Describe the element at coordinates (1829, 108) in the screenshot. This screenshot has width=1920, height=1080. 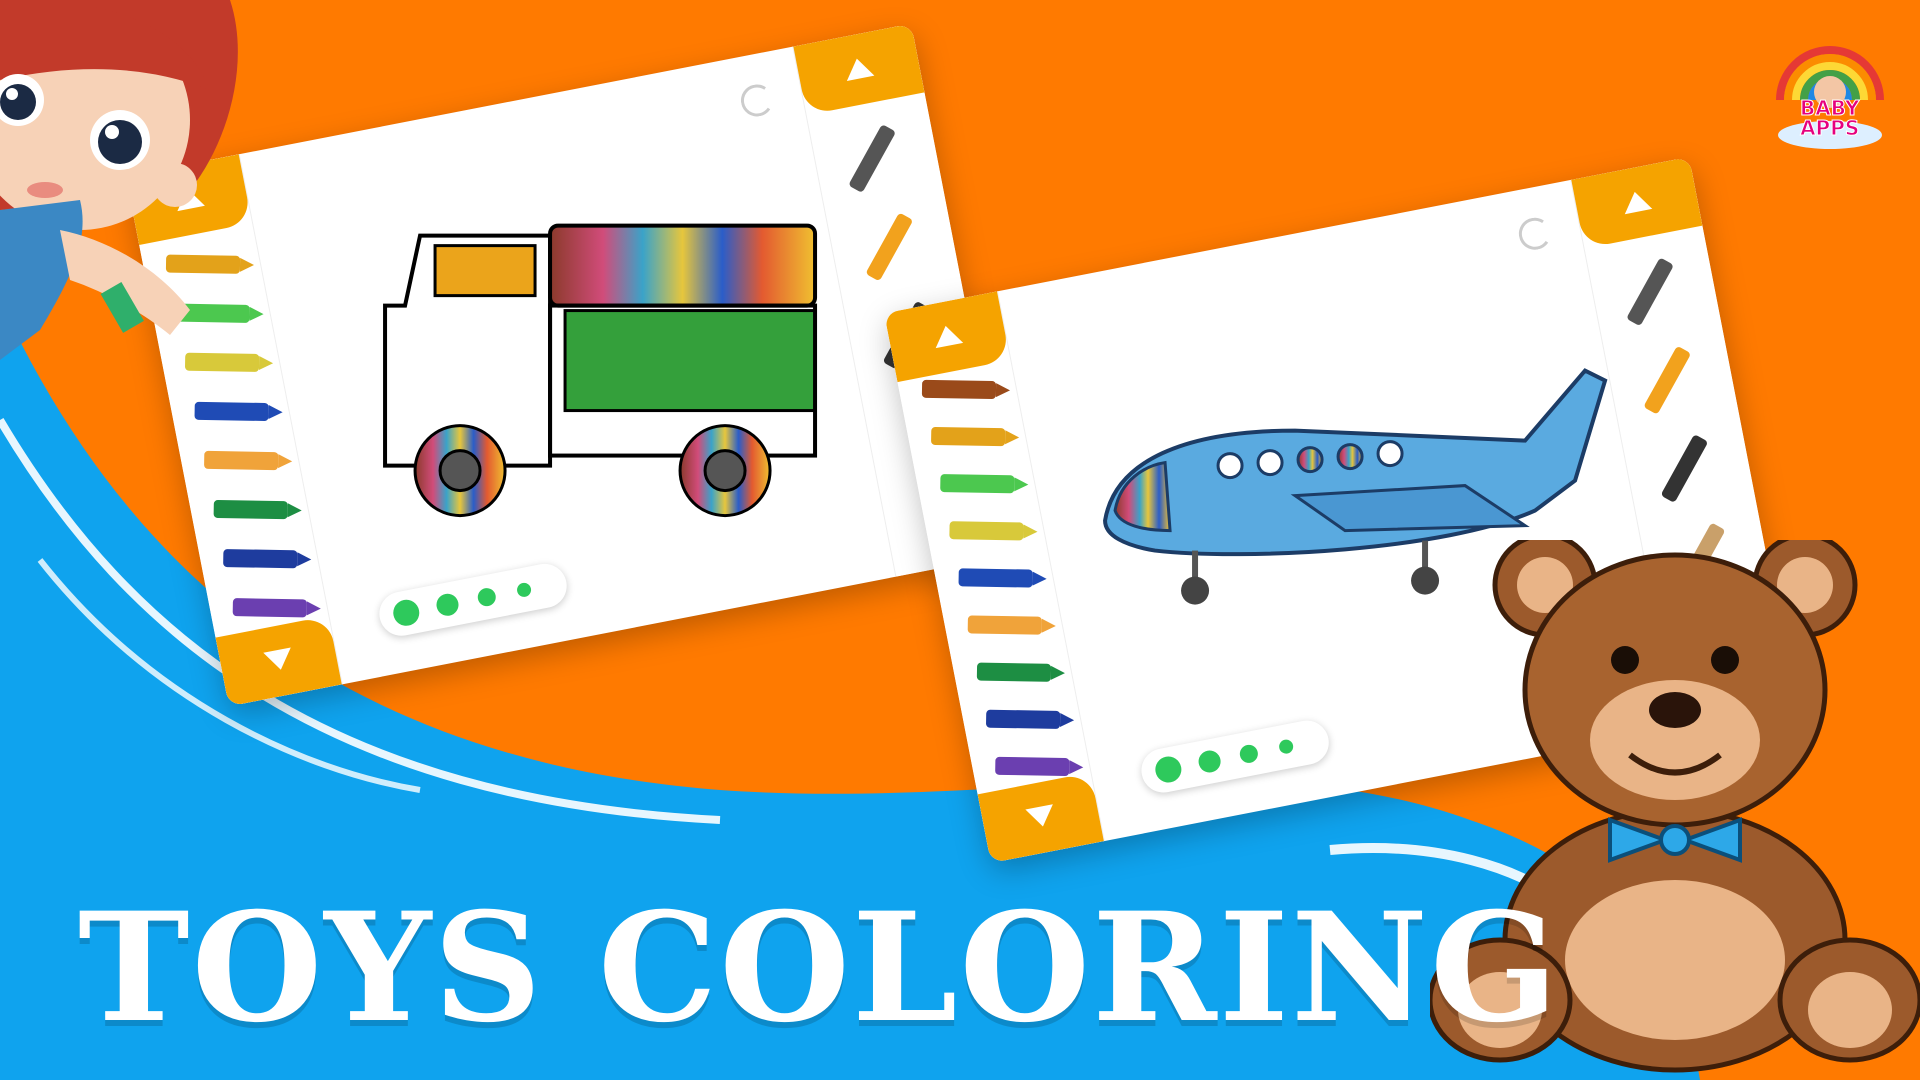
I see `logo-line-1: BABY` at that location.